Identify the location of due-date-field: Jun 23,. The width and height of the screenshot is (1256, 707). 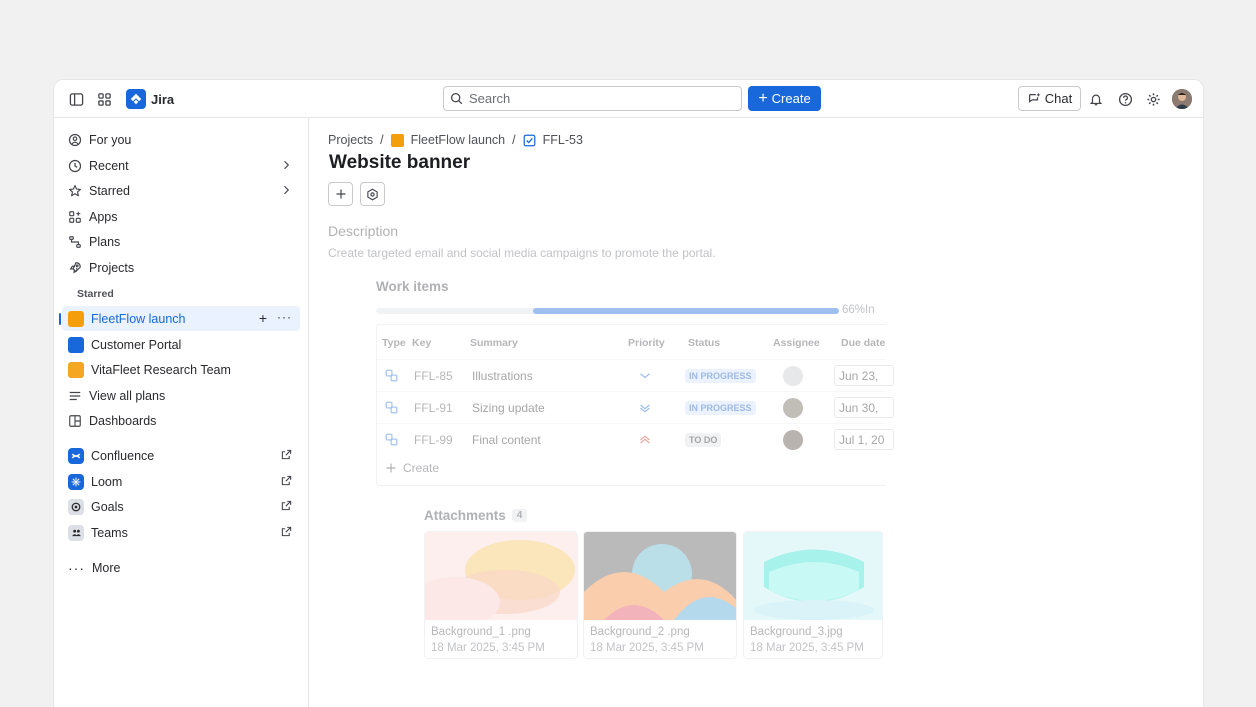
(864, 375).